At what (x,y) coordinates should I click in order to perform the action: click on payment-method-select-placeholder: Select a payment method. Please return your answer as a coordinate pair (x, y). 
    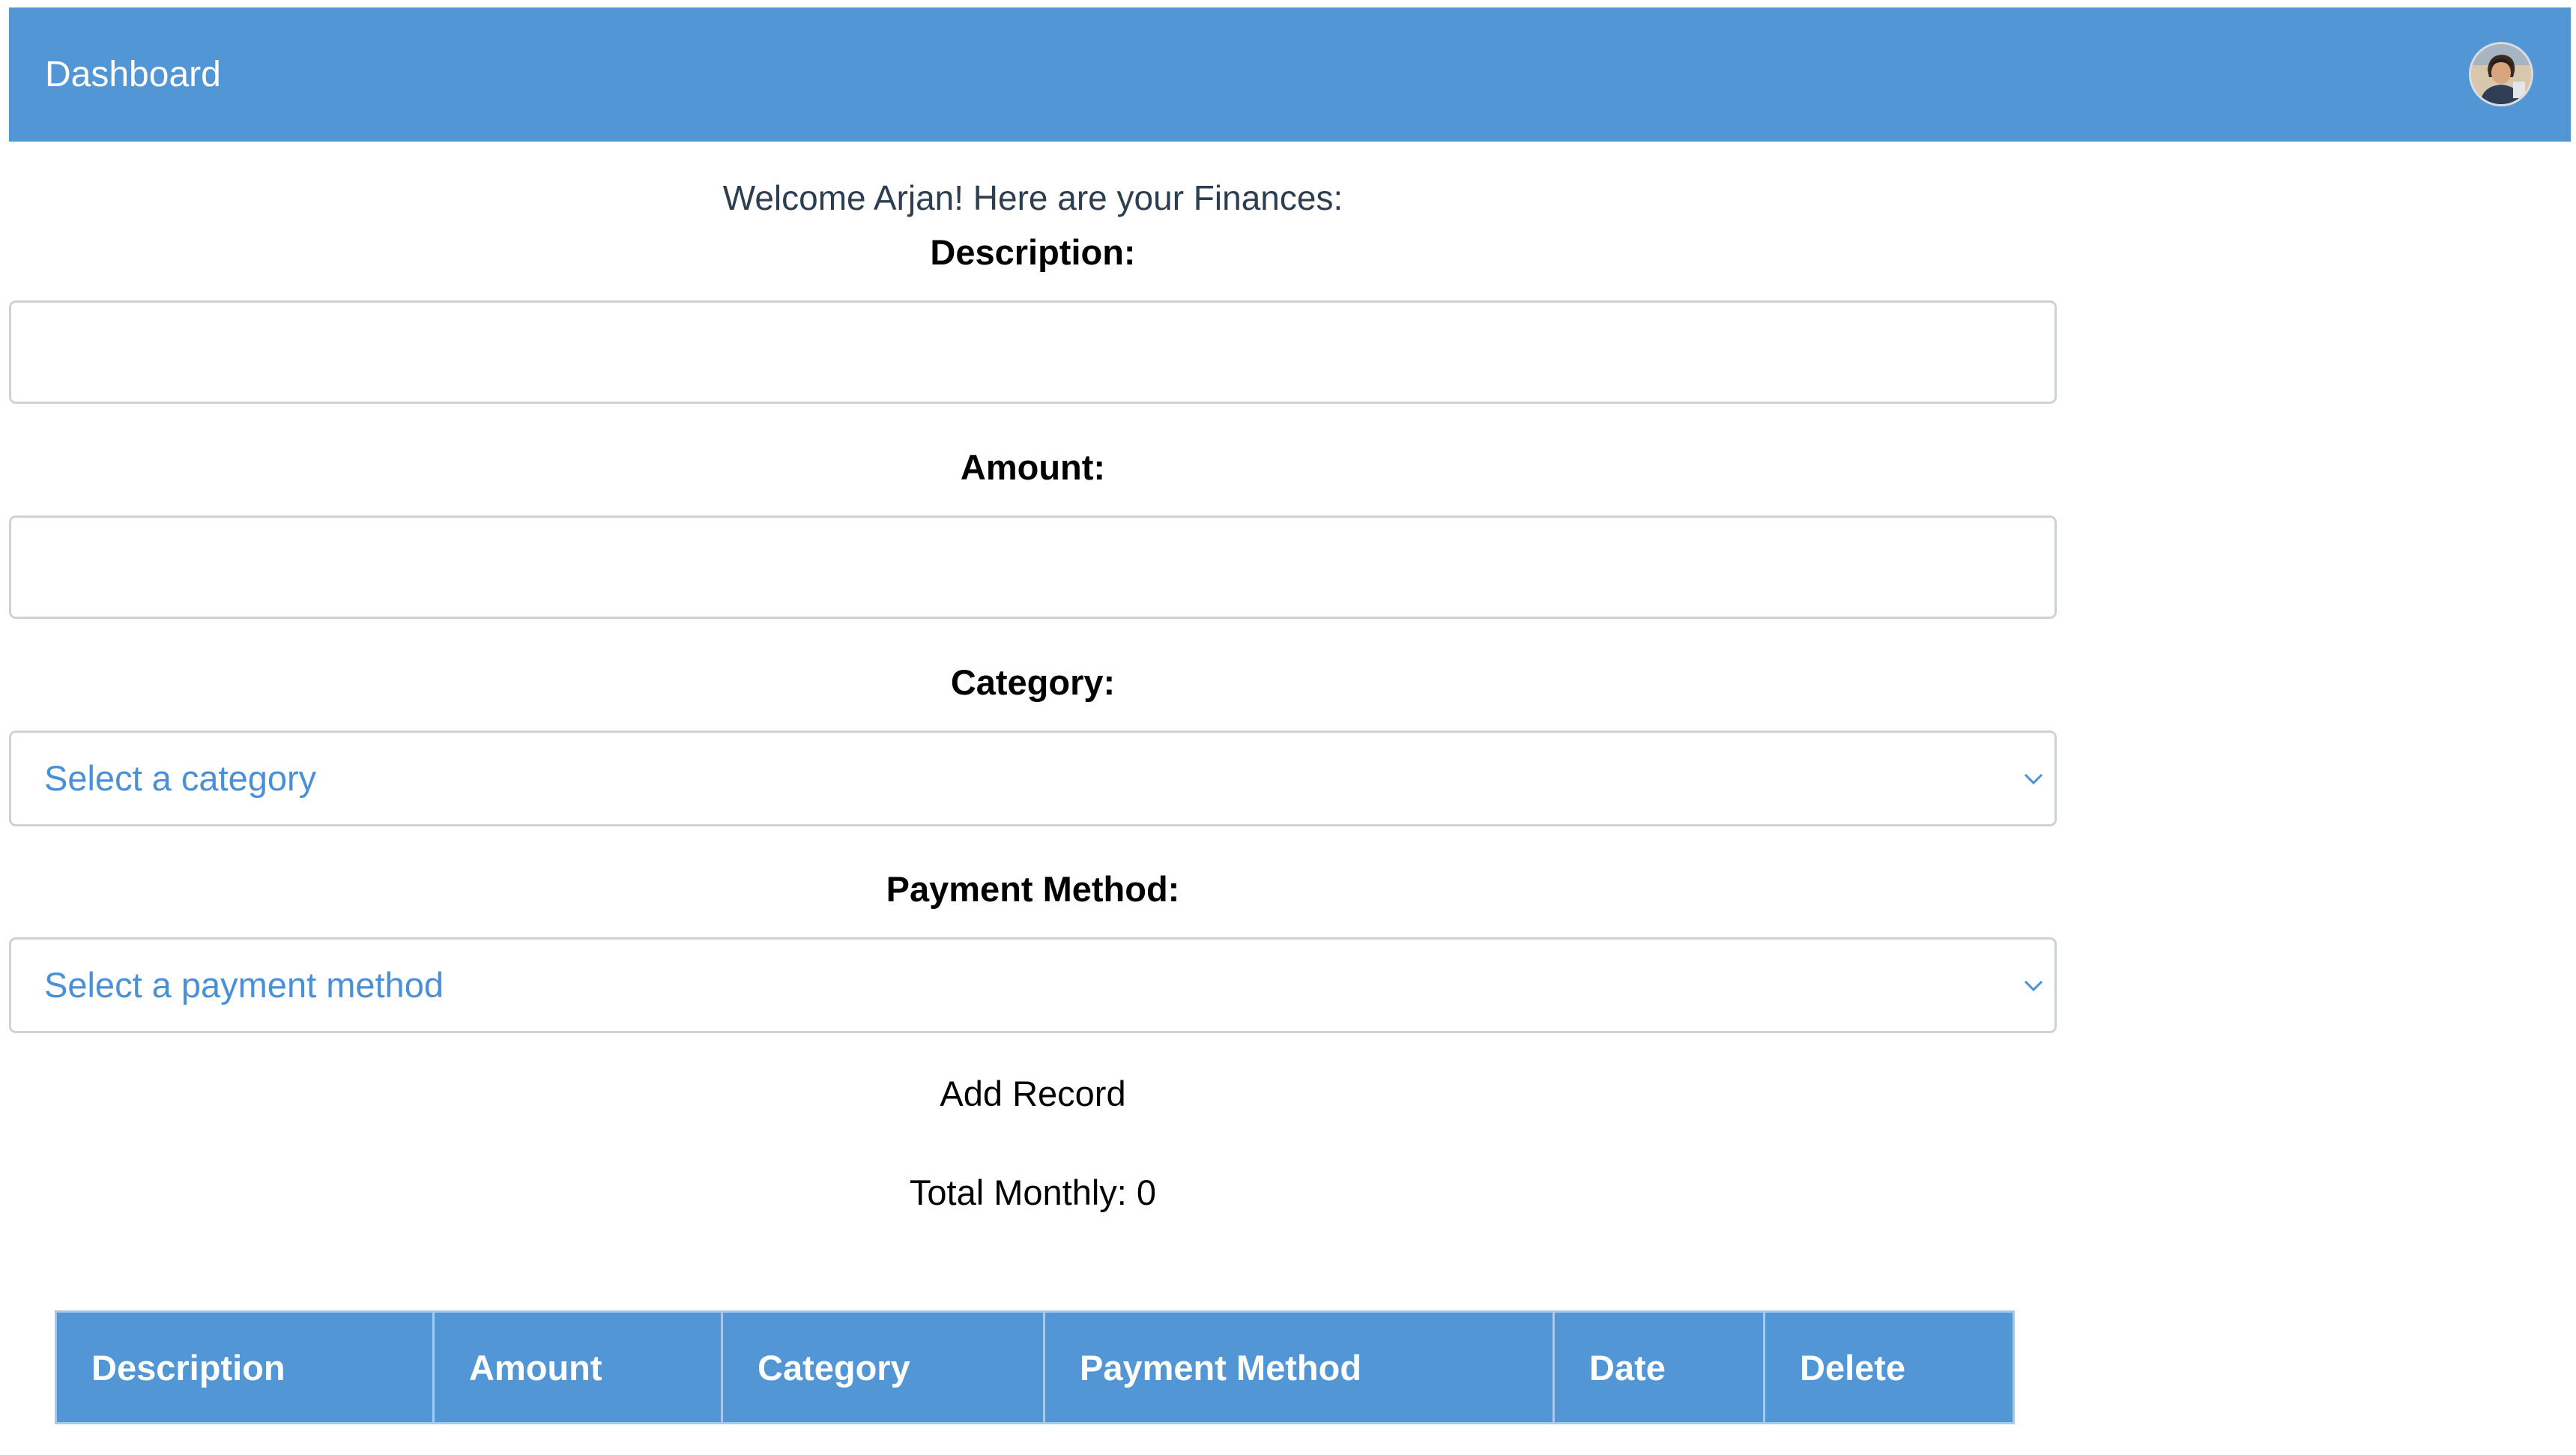
    Looking at the image, I should click on (244, 985).